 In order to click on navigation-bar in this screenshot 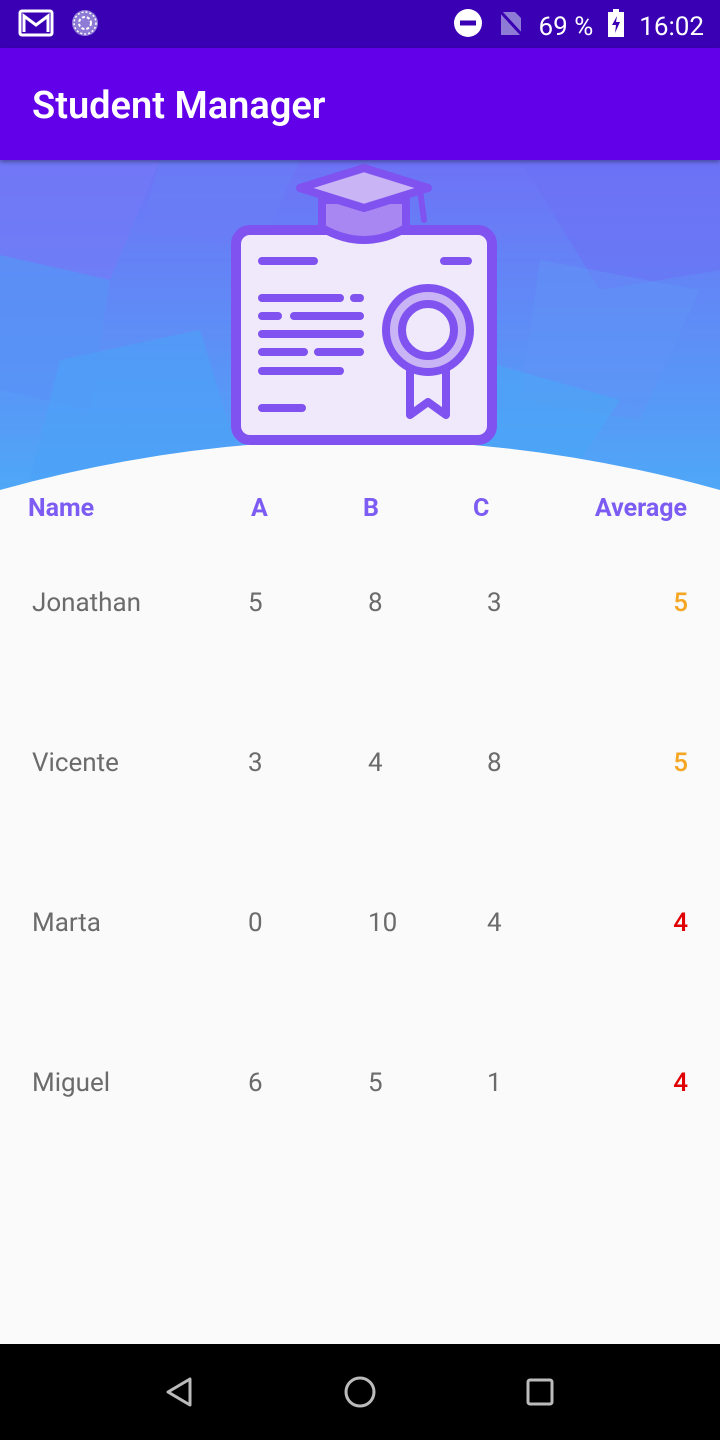, I will do `click(360, 1392)`.